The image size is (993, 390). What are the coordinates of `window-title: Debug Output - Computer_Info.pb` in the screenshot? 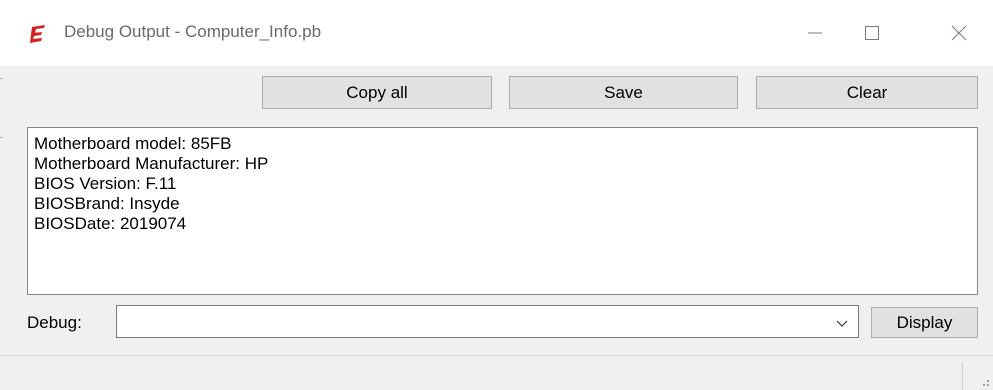 It's located at (193, 31).